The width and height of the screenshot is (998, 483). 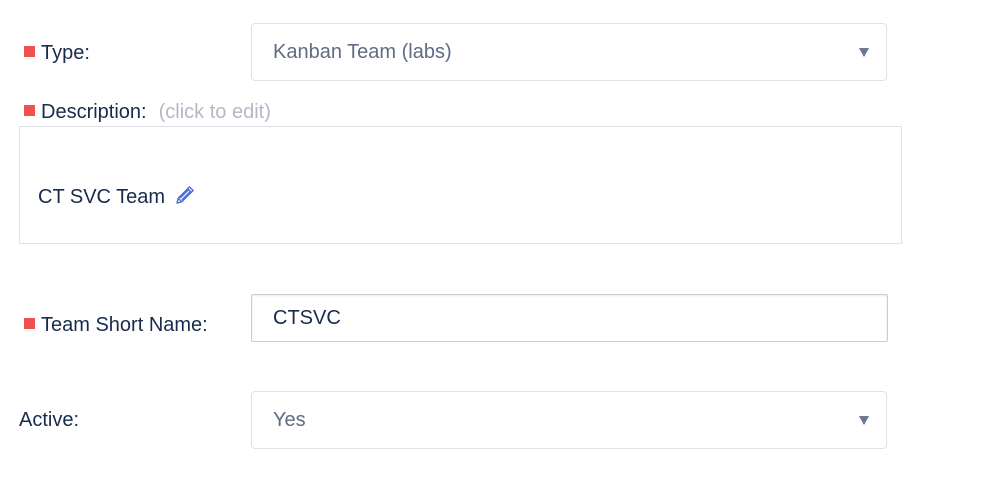 I want to click on description-label: Description:, so click(x=94, y=112).